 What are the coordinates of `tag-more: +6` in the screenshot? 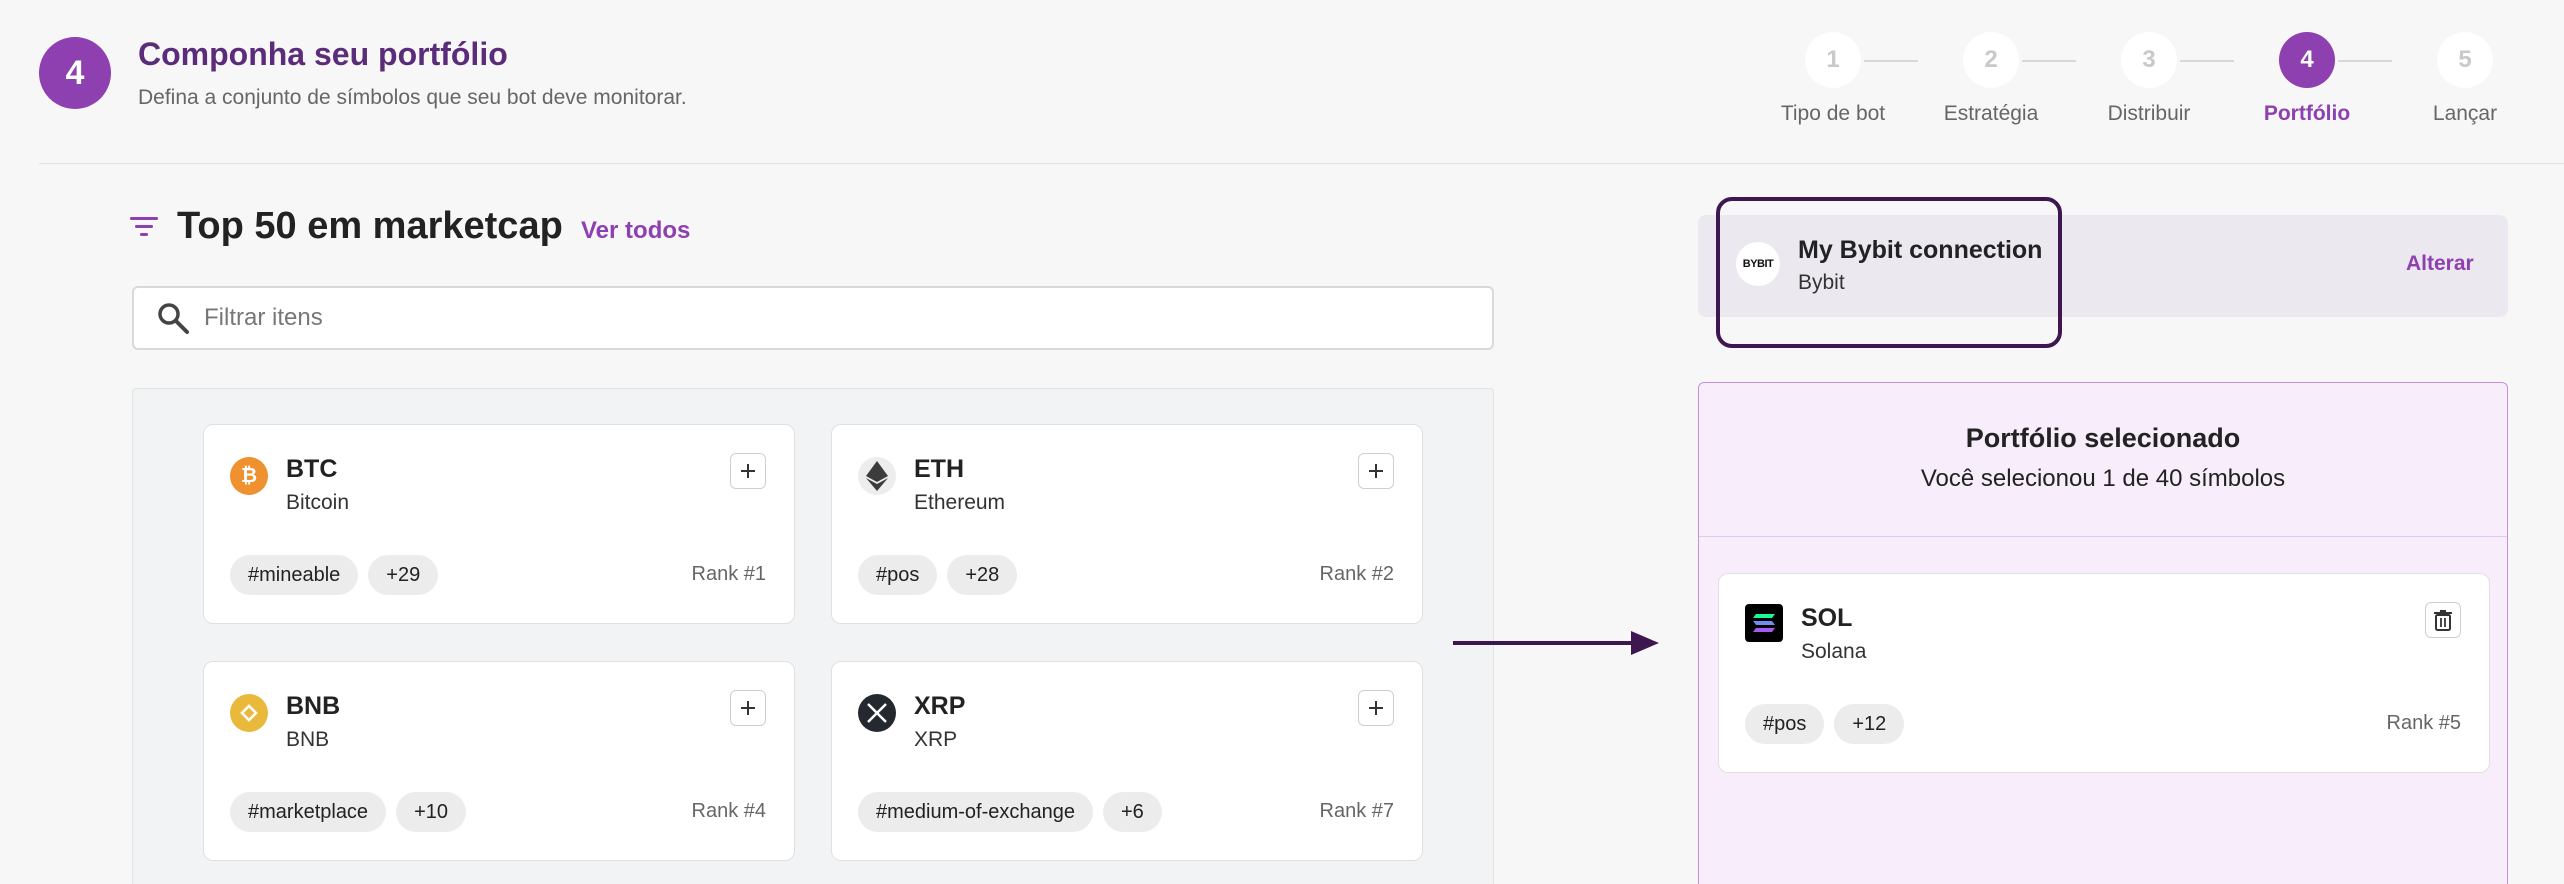 It's located at (1132, 812).